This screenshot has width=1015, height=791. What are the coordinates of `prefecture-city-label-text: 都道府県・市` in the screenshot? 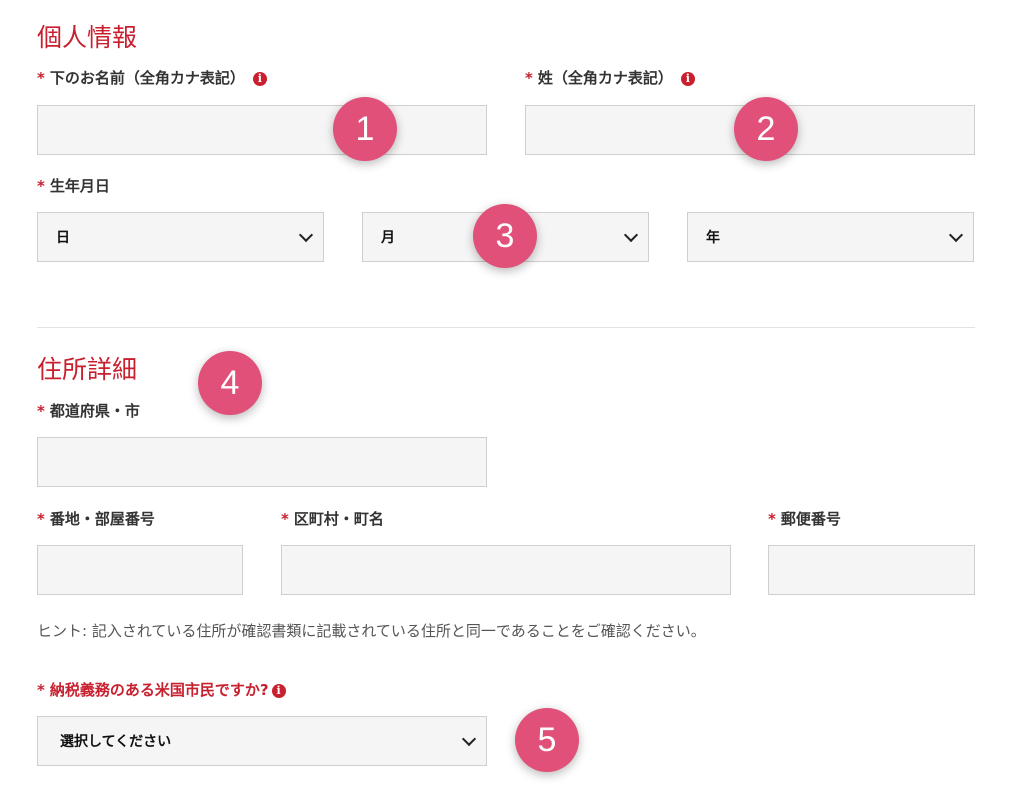 It's located at (94, 411).